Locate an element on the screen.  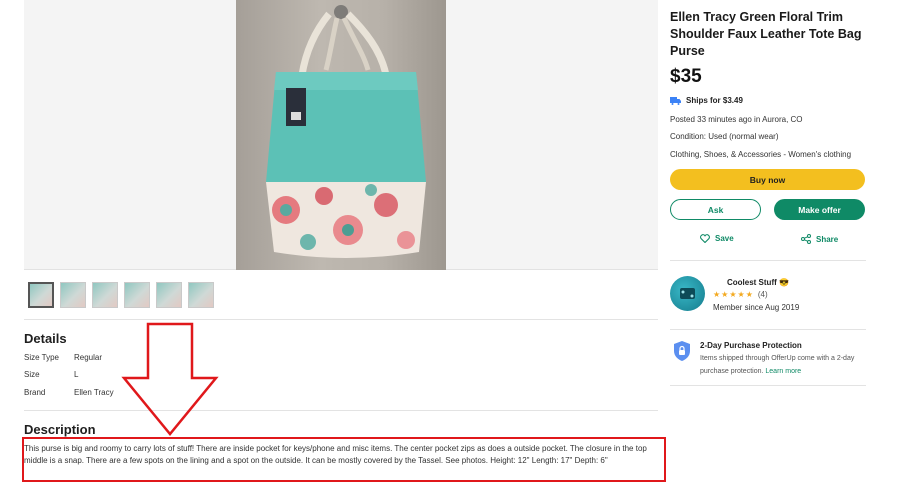
avatar-graphic is located at coordinates (687, 293).